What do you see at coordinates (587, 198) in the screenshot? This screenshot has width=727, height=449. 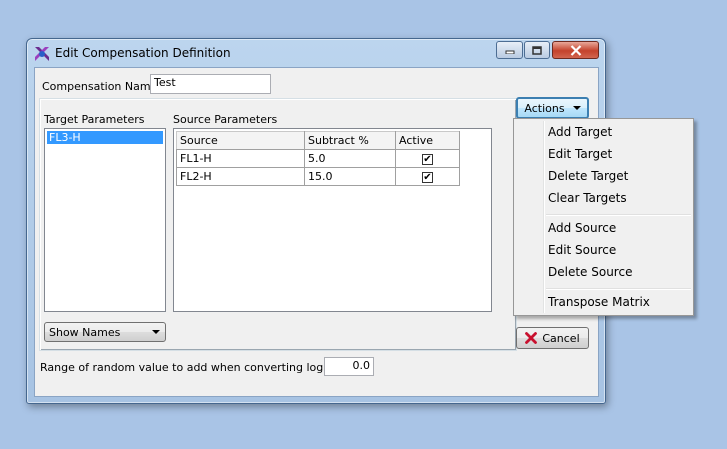 I see `menu-item-clear-targets: Clear Targets` at bounding box center [587, 198].